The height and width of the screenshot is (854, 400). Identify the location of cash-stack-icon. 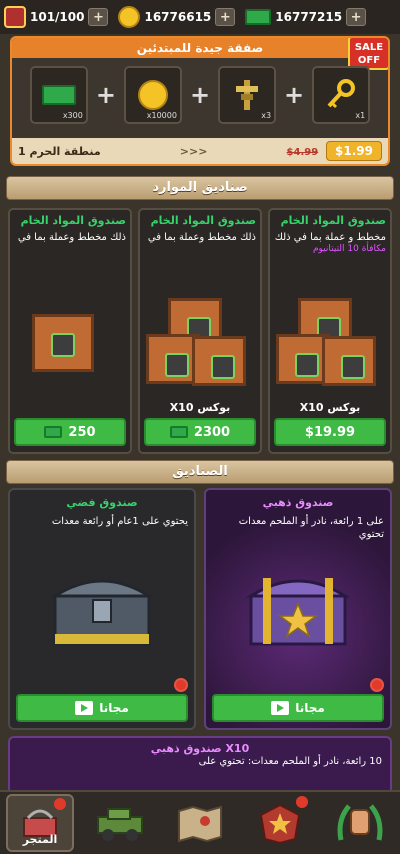
(58, 95).